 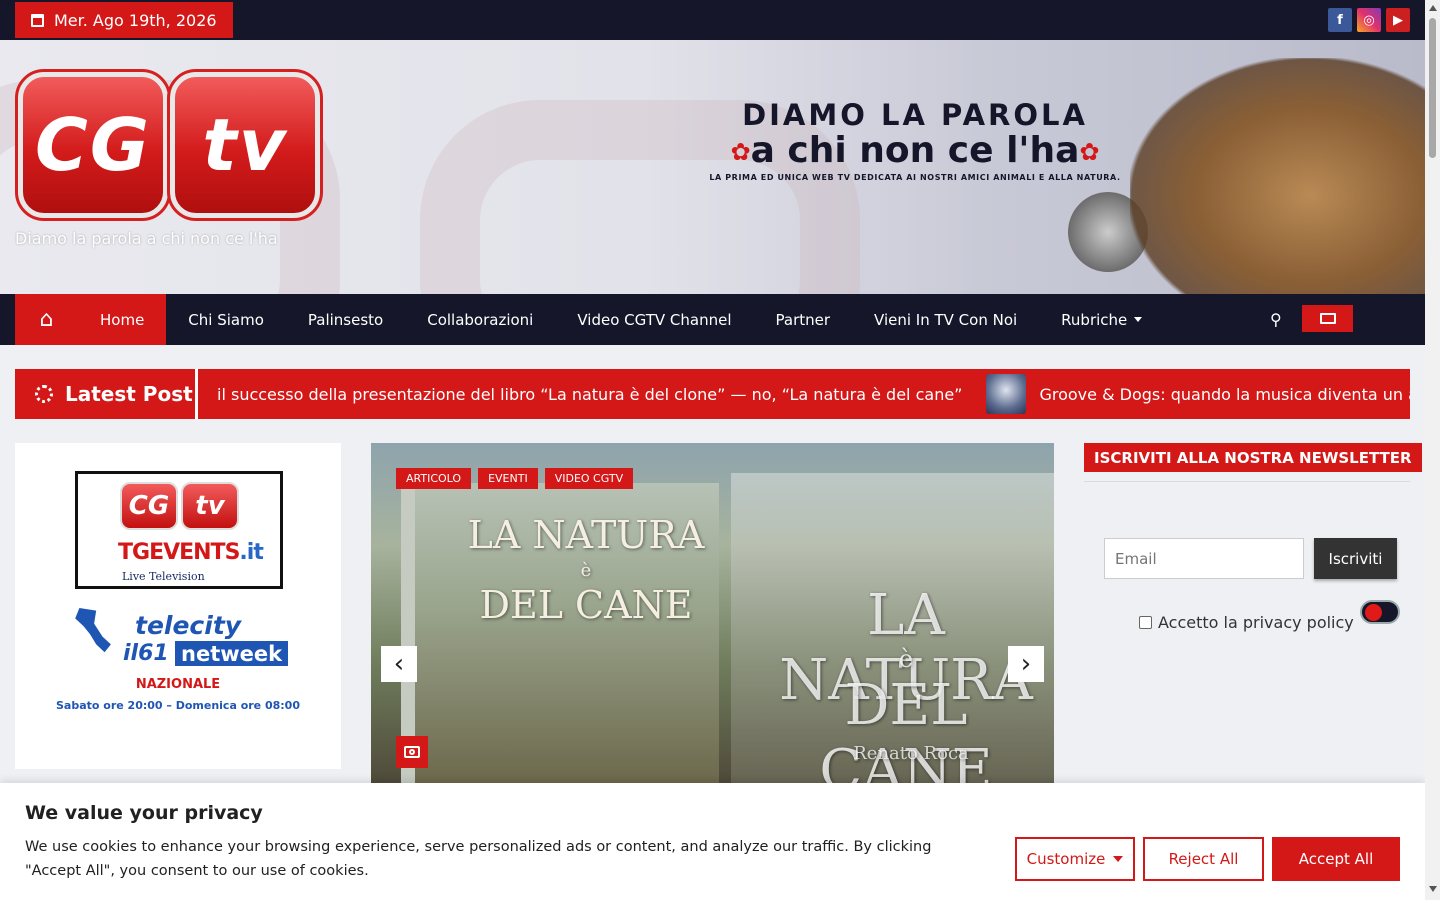 I want to click on customize-label: Customize, so click(x=1066, y=859).